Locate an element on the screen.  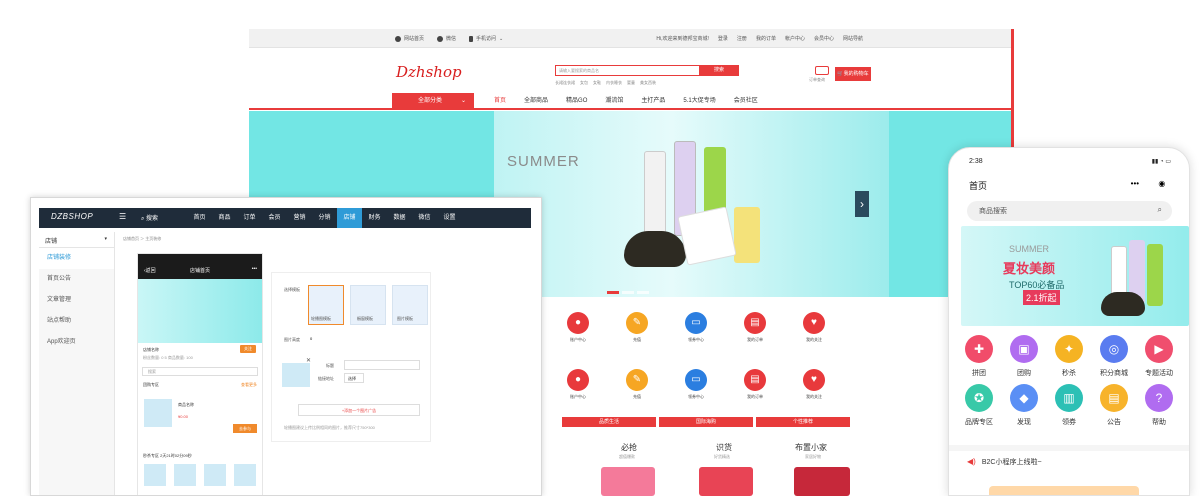
feature-topics: ▶ 专题活动 is located at coordinates (1159, 356).